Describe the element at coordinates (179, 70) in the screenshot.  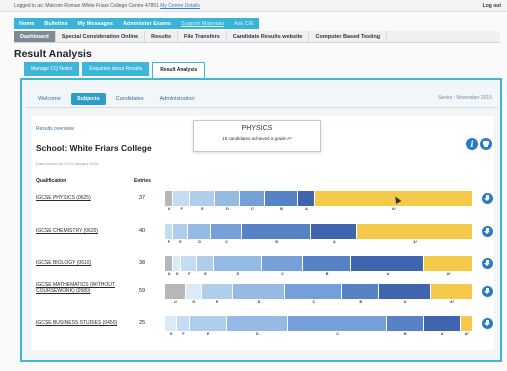
I see `tab-result-analysis: Result Analysis` at that location.